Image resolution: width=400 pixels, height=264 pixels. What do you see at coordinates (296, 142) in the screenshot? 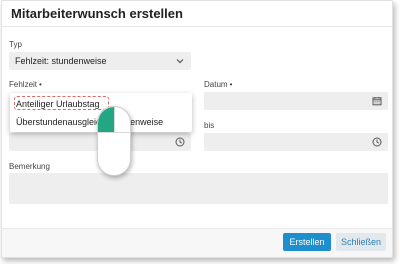
I see `bis-time-field` at bounding box center [296, 142].